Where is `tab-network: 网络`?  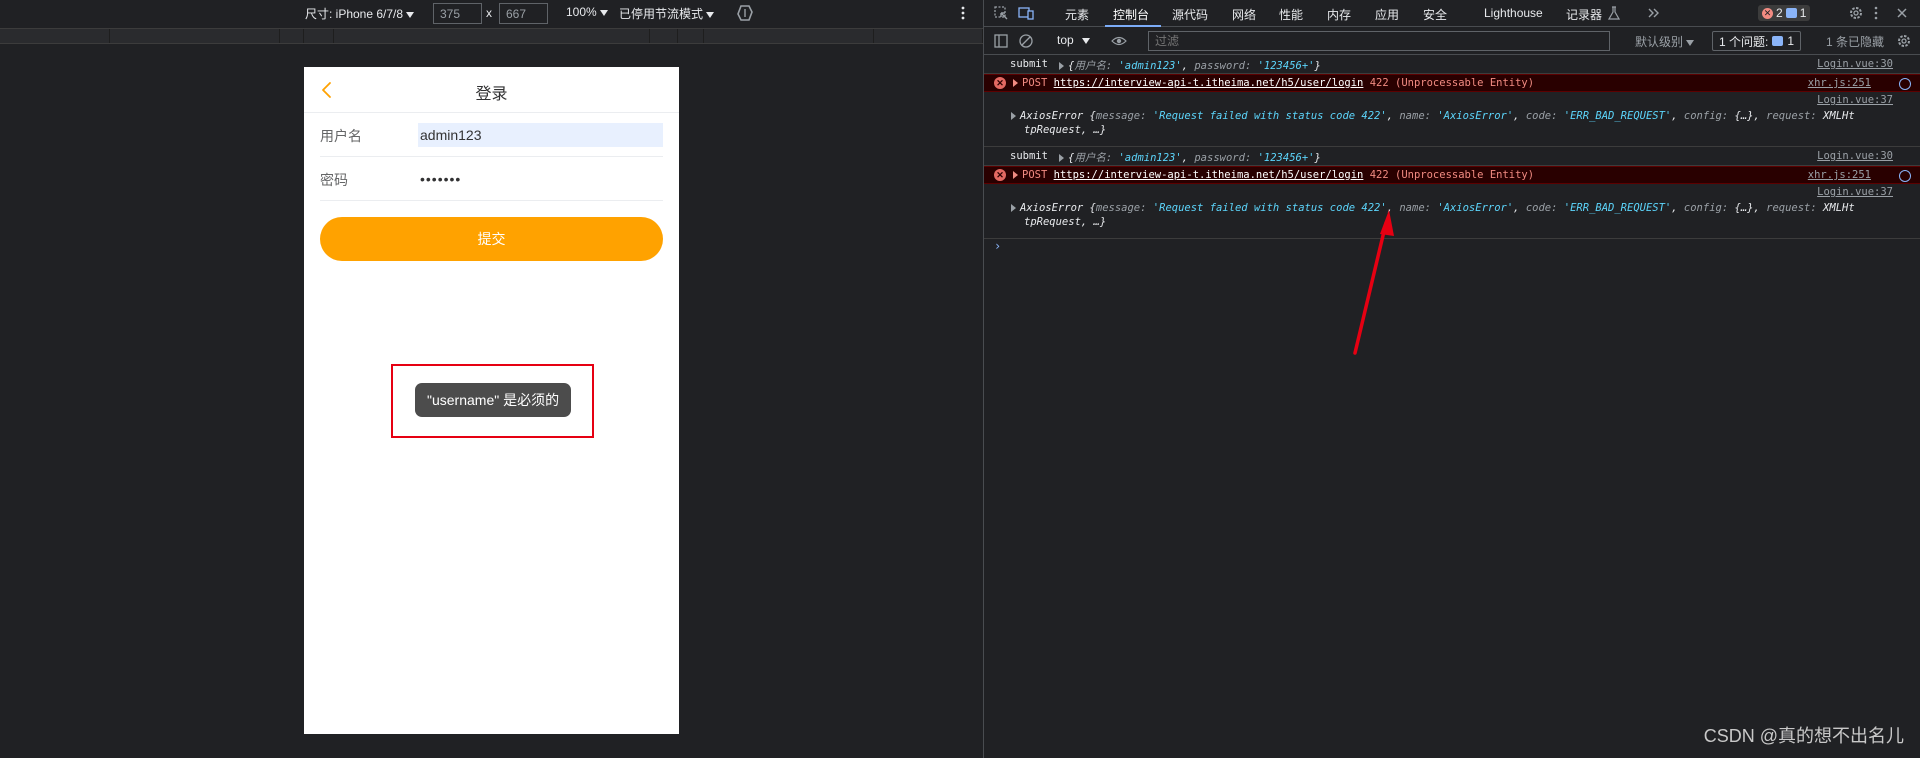 tab-network: 网络 is located at coordinates (1244, 14).